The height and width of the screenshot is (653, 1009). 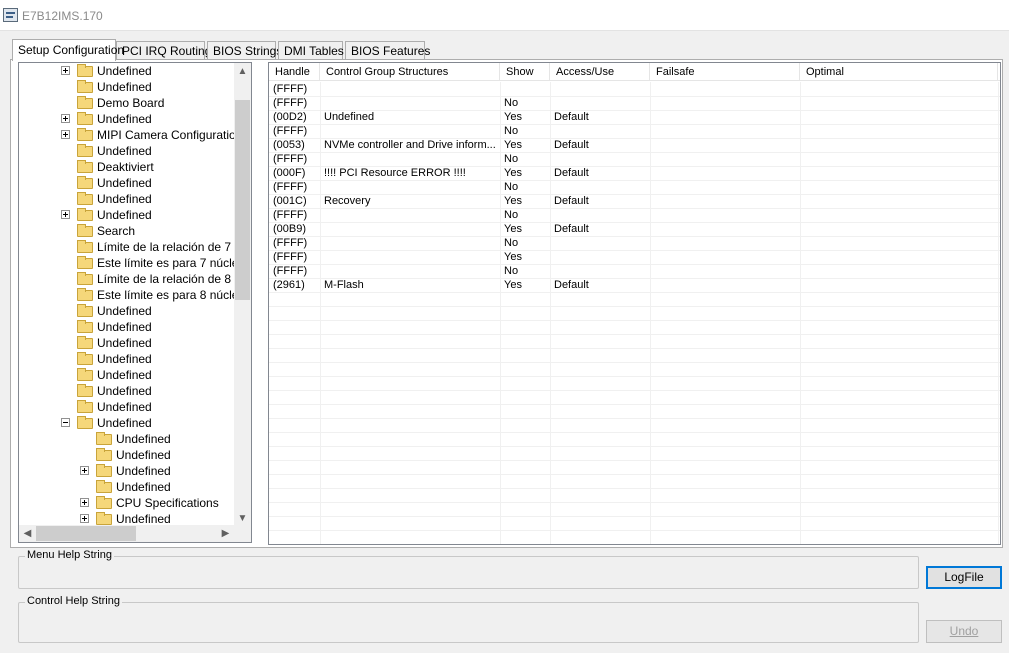 What do you see at coordinates (135, 279) in the screenshot?
I see `tree-item: Límite de la relación de 8 núc` at bounding box center [135, 279].